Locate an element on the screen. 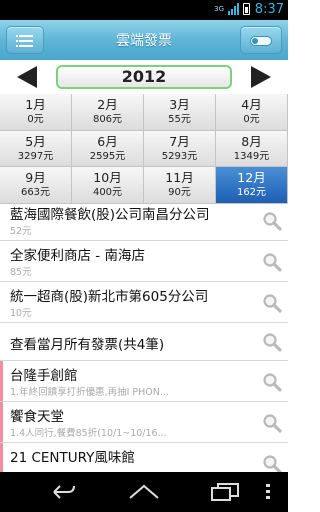  settings-toggle-button is located at coordinates (261, 40).